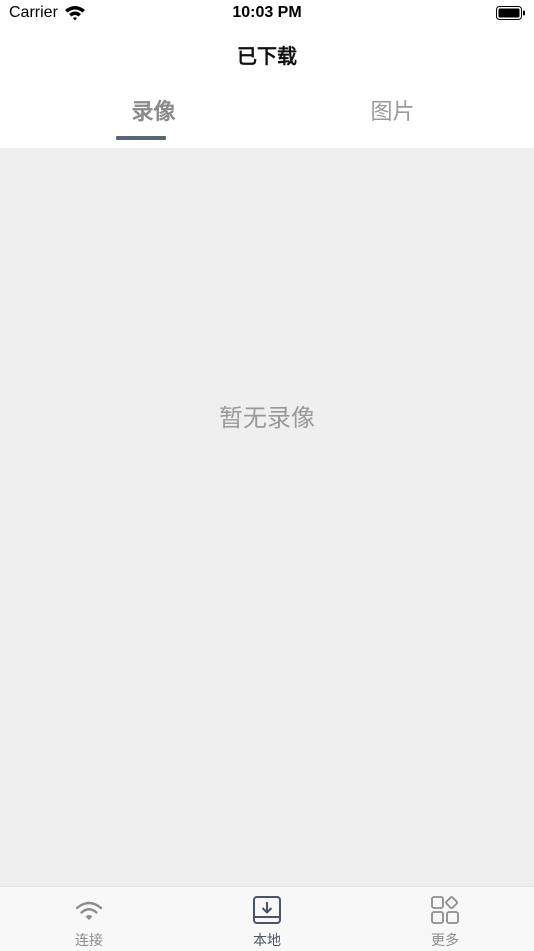 The width and height of the screenshot is (534, 951). I want to click on page-title: 已下载, so click(267, 56).